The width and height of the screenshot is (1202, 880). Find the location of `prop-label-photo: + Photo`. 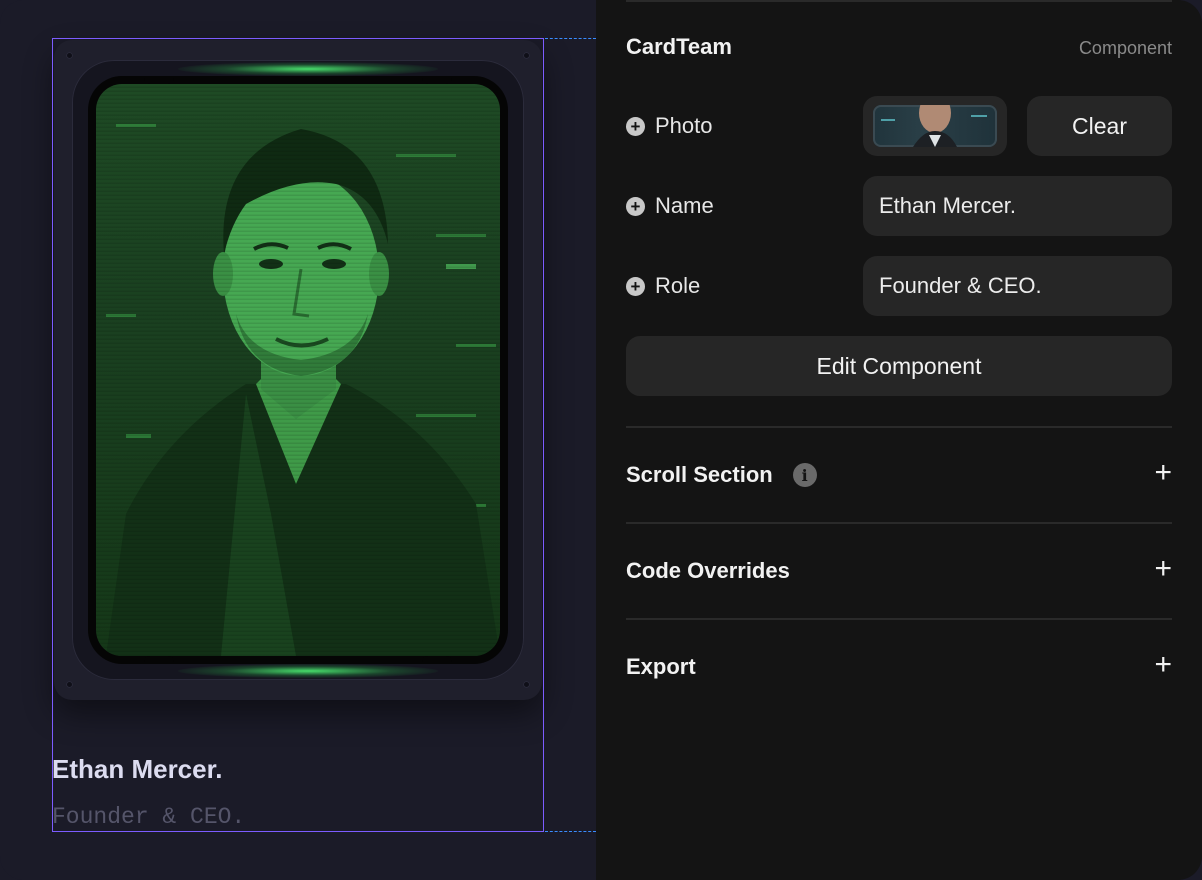

prop-label-photo: + Photo is located at coordinates (669, 126).